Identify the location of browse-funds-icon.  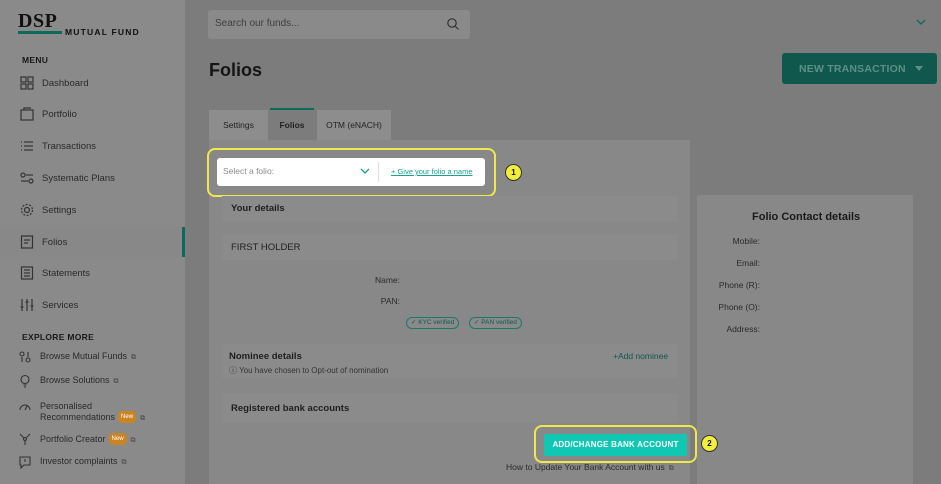
(25, 357).